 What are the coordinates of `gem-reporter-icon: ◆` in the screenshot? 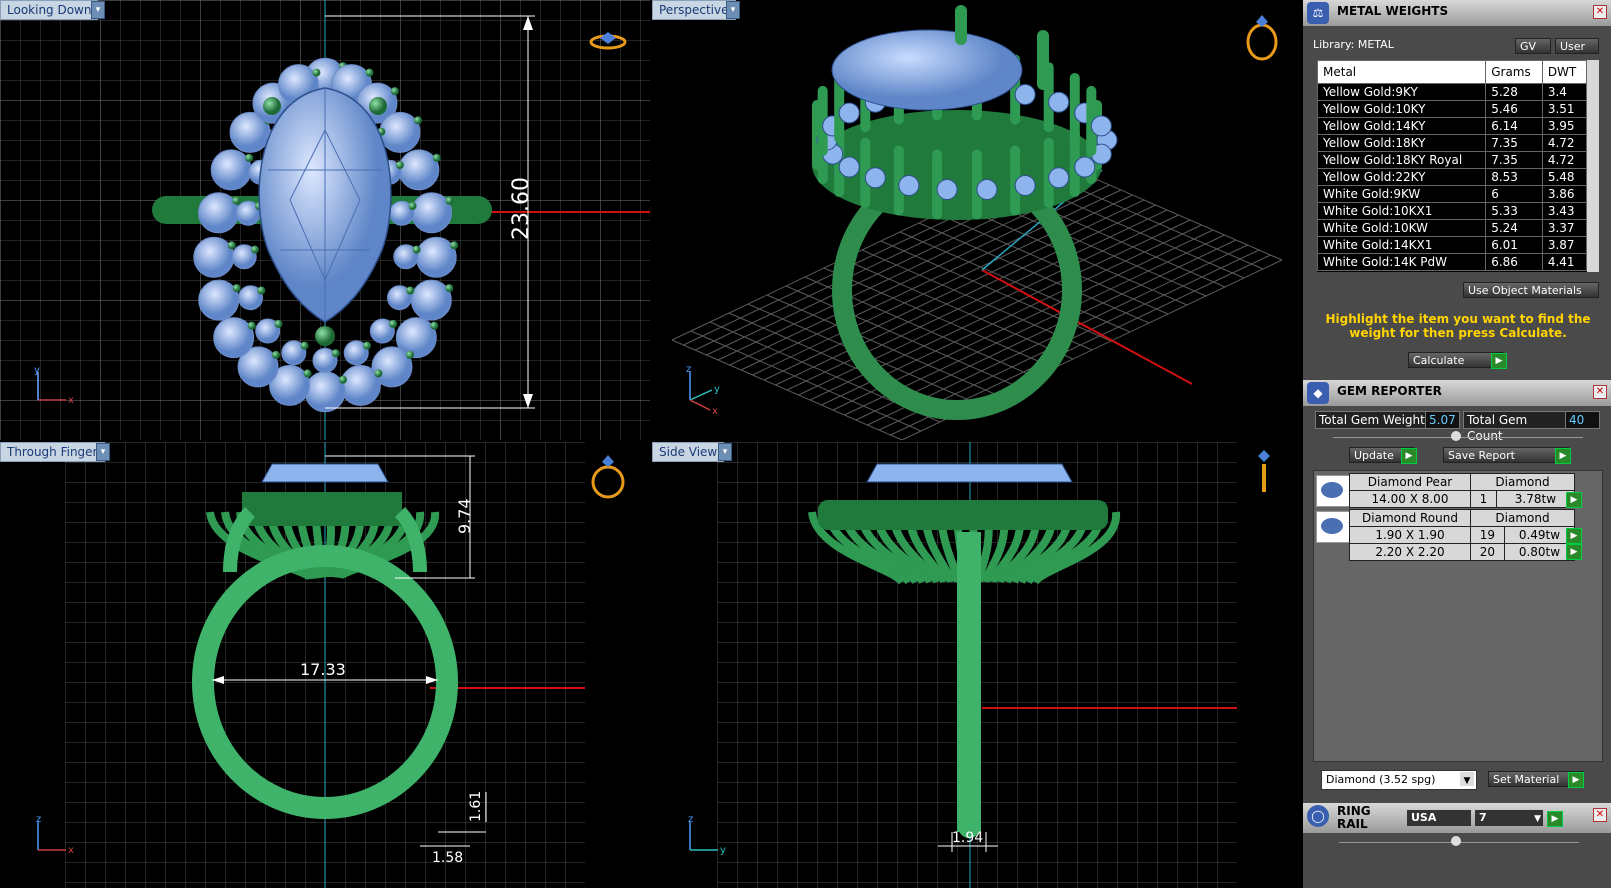 It's located at (1318, 393).